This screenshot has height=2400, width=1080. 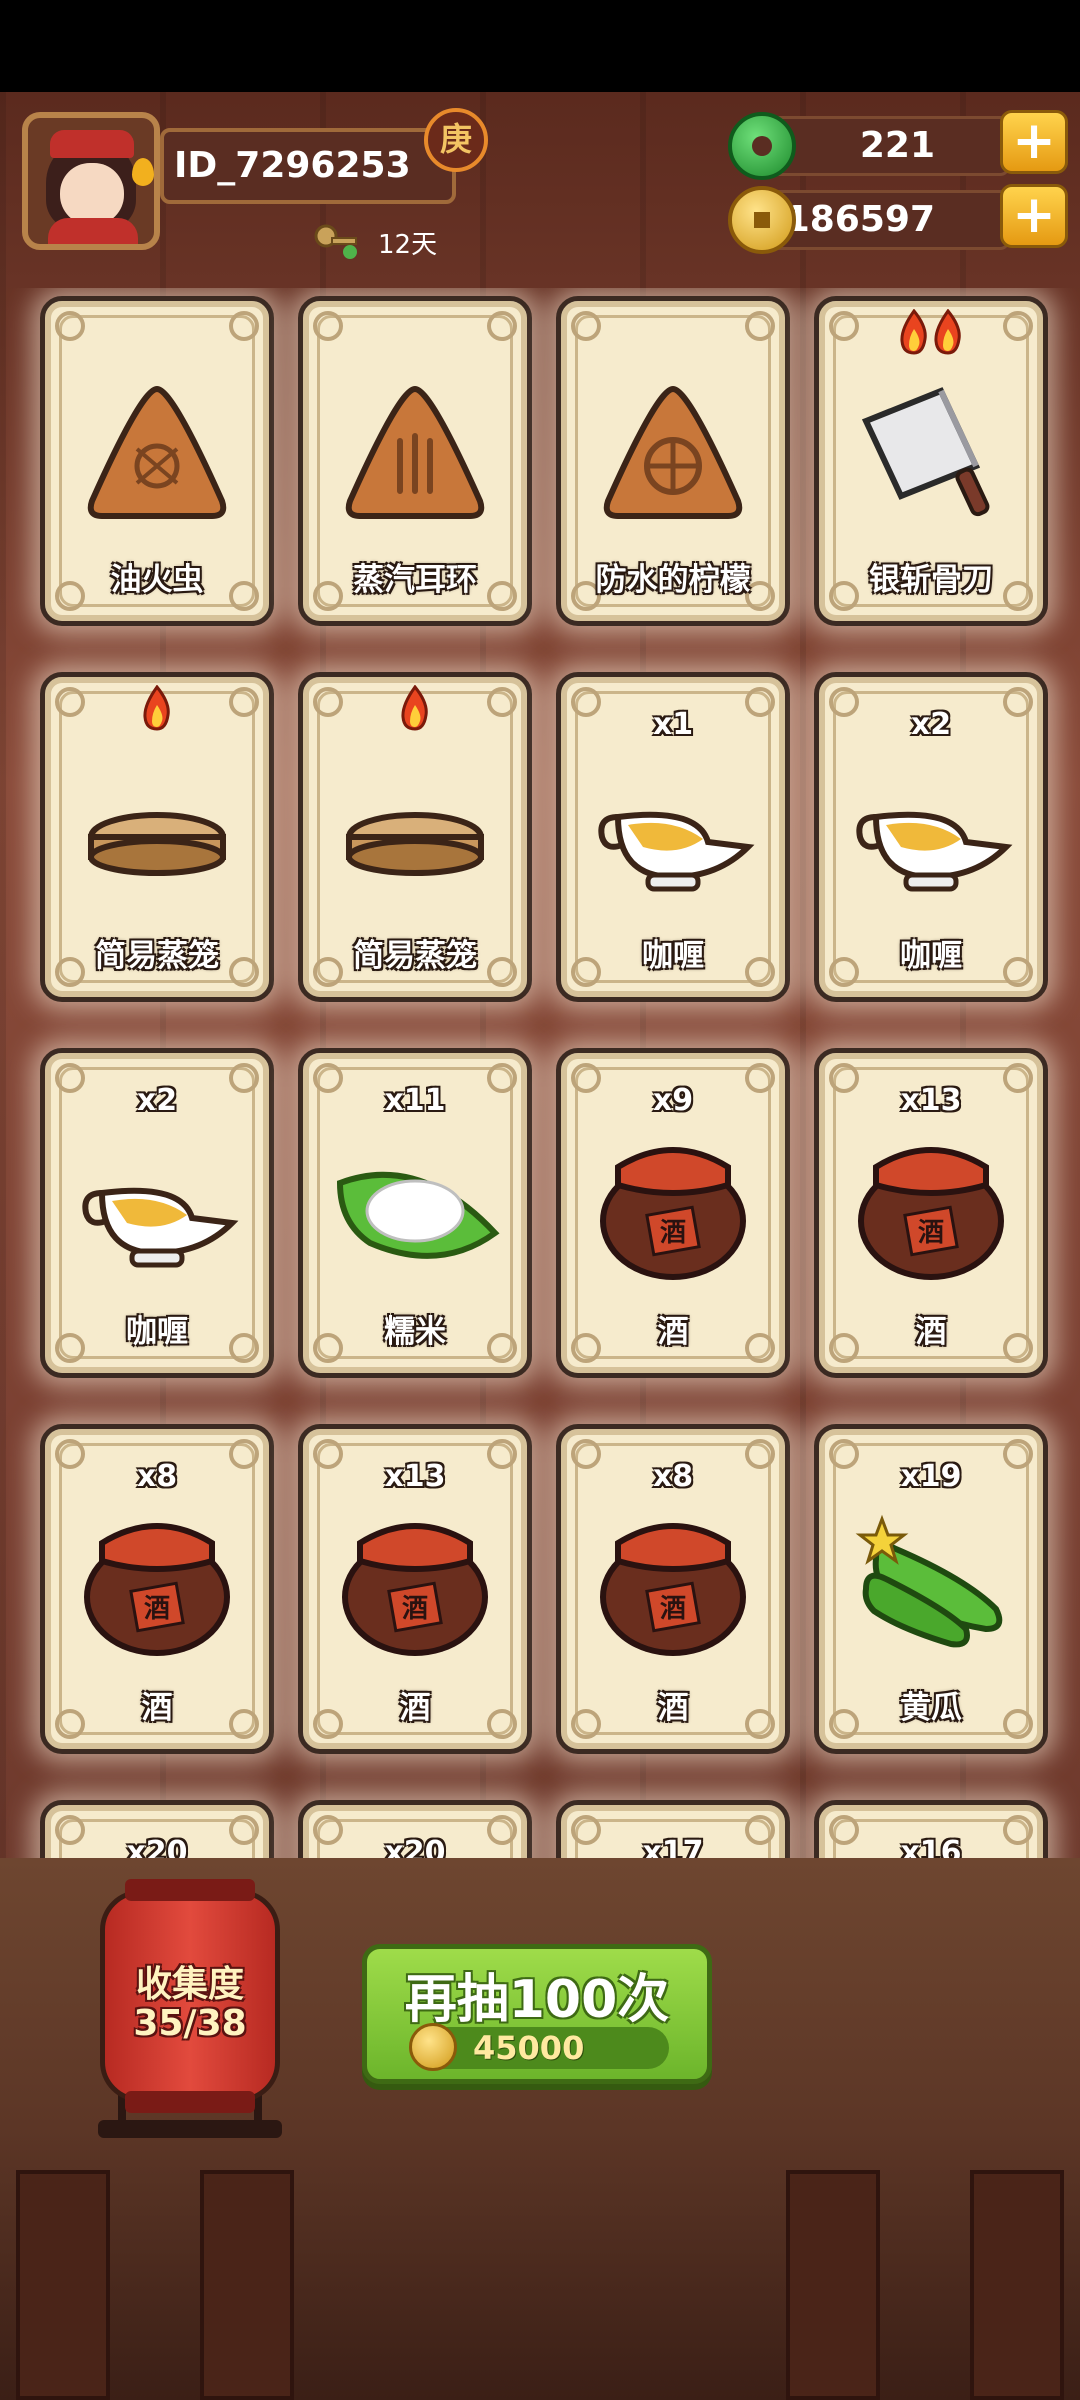 What do you see at coordinates (157, 1846) in the screenshot?
I see `card-count: x20` at bounding box center [157, 1846].